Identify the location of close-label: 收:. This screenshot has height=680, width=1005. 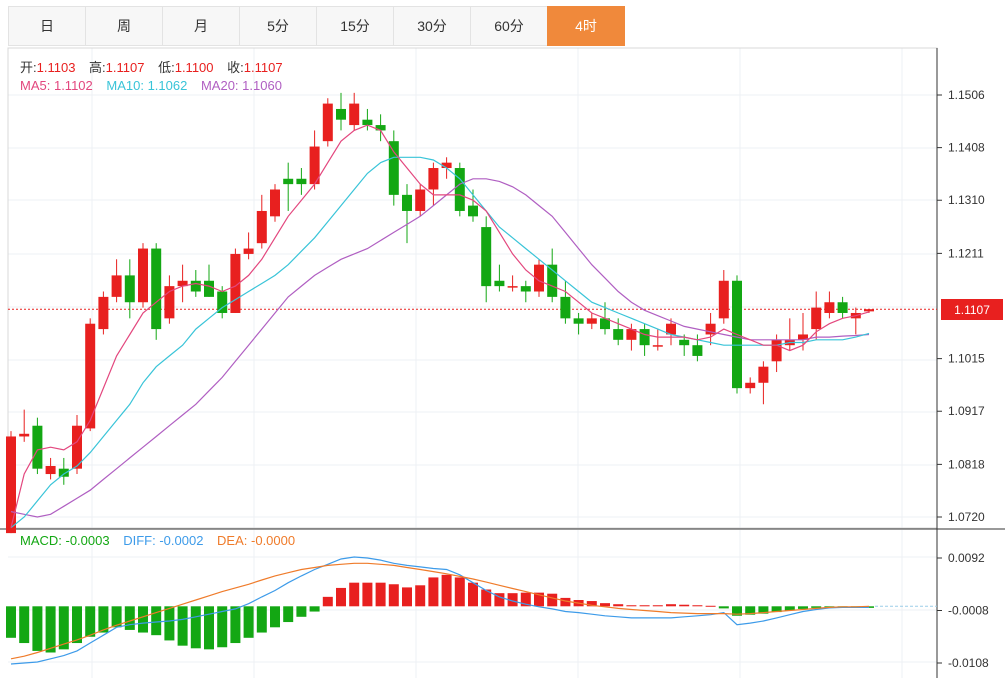
(235, 67).